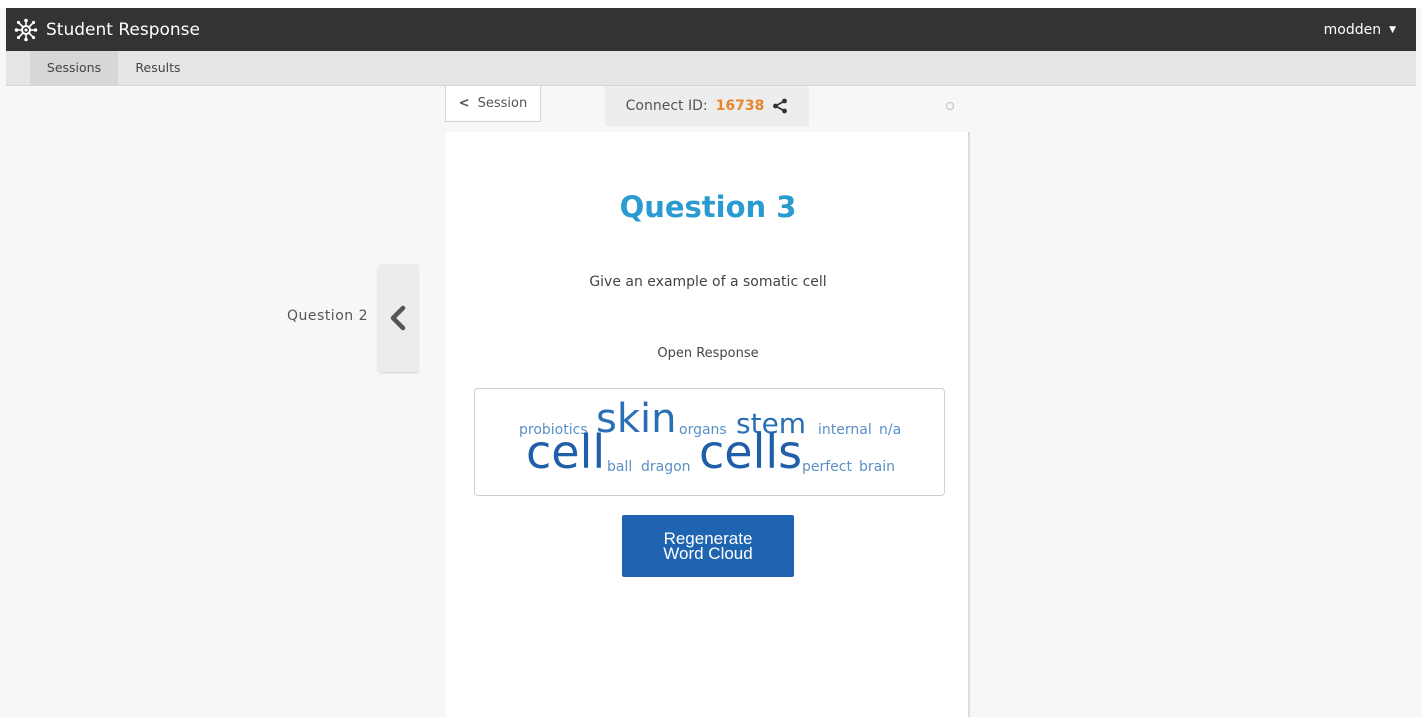 The height and width of the screenshot is (717, 1422). Describe the element at coordinates (845, 430) in the screenshot. I see `cloud-word: internal` at that location.